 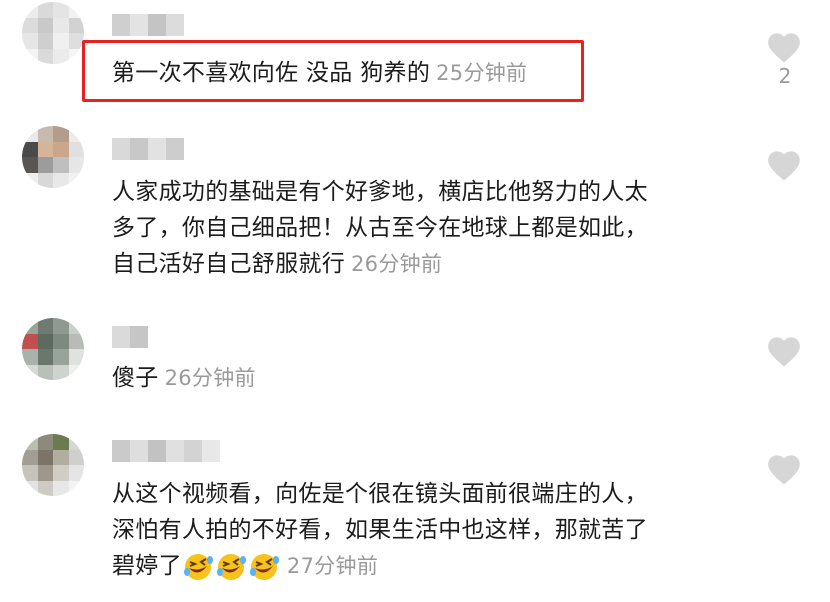 I want to click on like-count: 2, so click(x=785, y=76).